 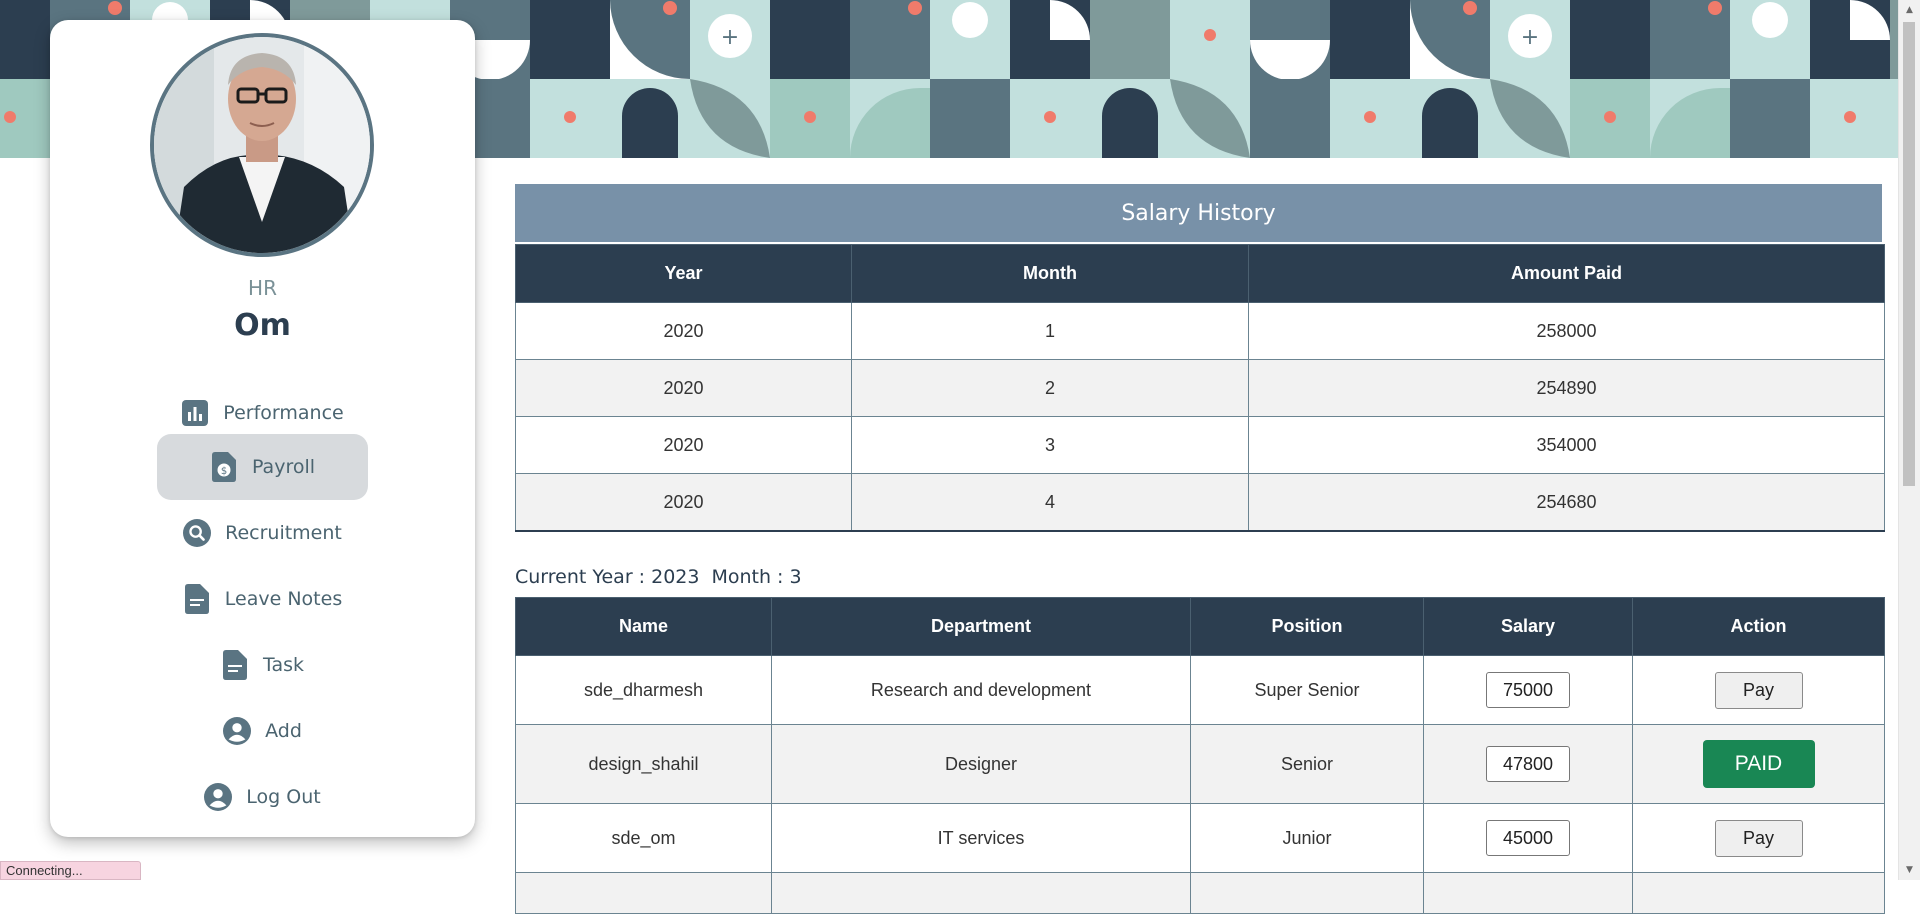 I want to click on vertical-scrollbar: ▲ ▼, so click(x=1909, y=440).